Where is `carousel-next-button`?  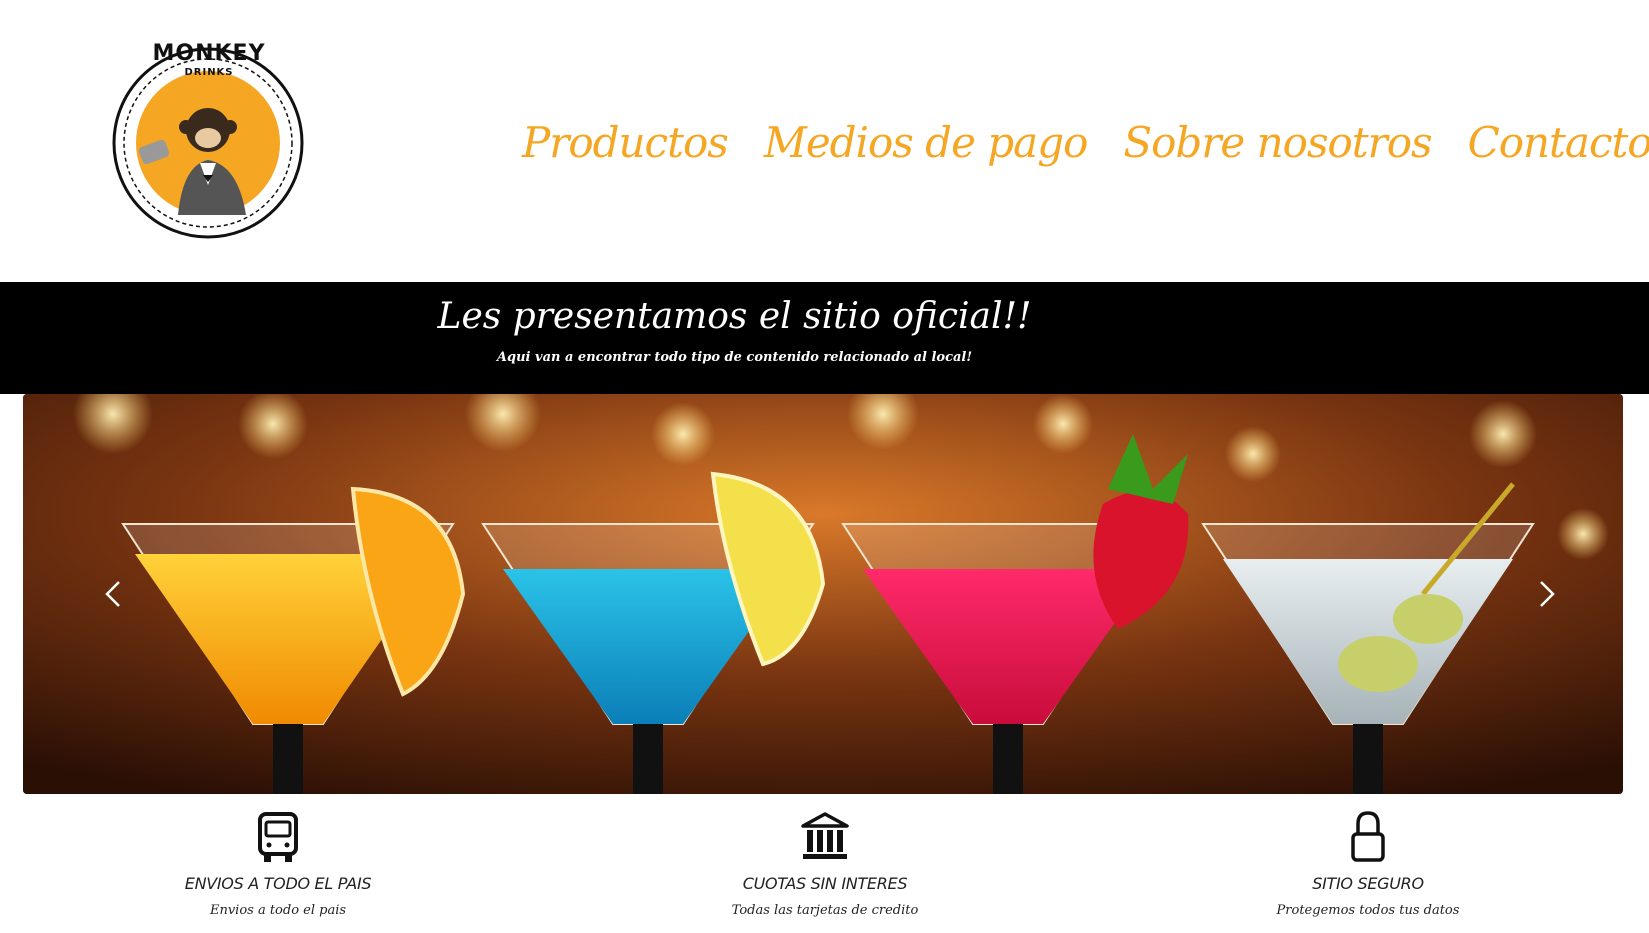 carousel-next-button is located at coordinates (1545, 594).